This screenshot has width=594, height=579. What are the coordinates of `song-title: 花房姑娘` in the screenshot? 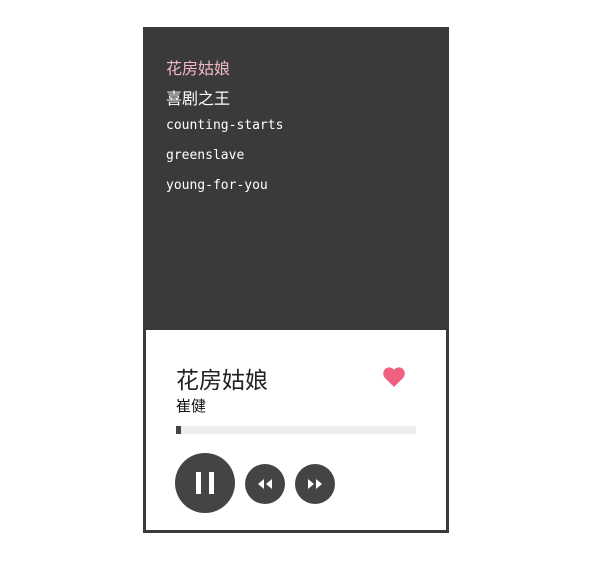 It's located at (222, 381).